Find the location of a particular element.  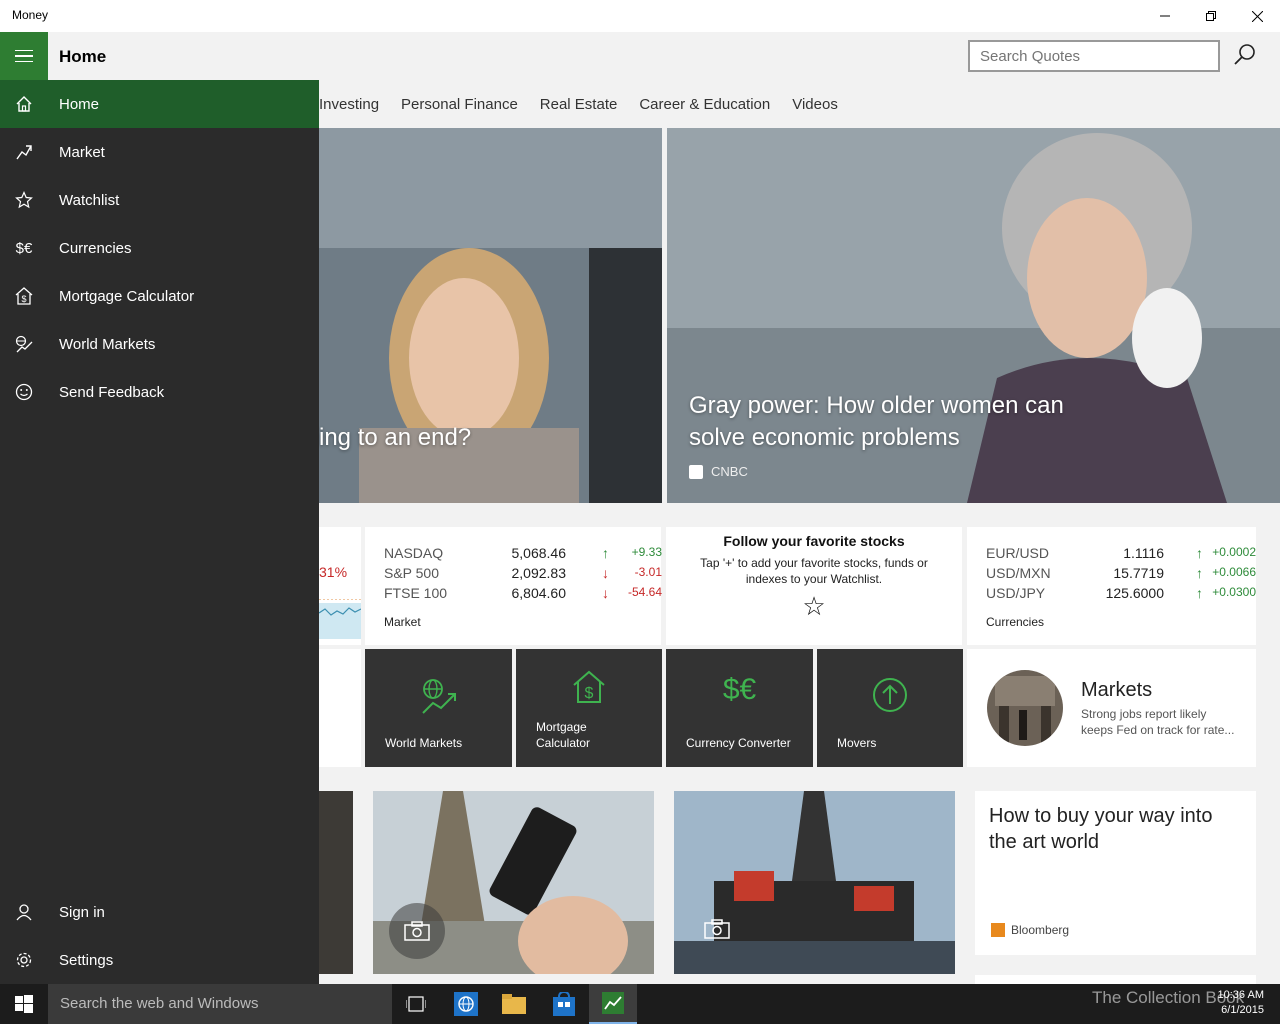

hero-title-1: ing to an end? is located at coordinates (395, 437).